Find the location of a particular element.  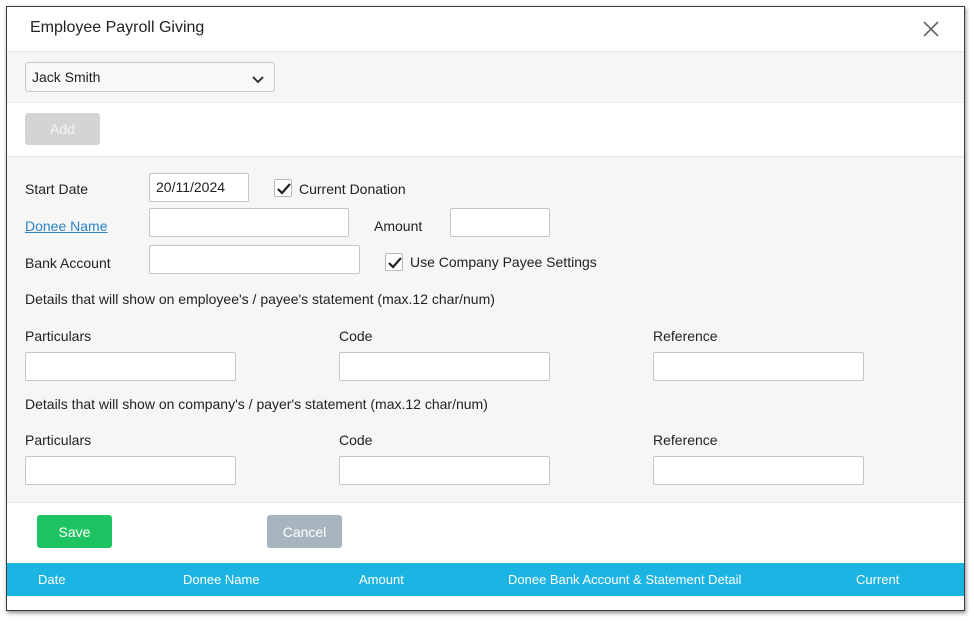

column-header-current: Current is located at coordinates (877, 579).